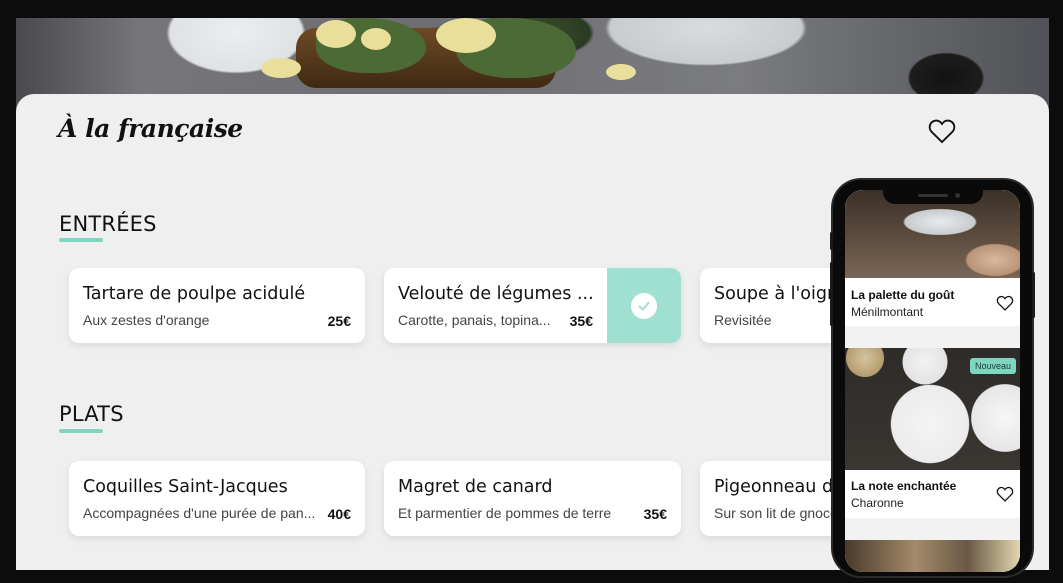 The height and width of the screenshot is (583, 1063). Describe the element at coordinates (475, 487) in the screenshot. I see `dish-name: Magret de canard` at that location.